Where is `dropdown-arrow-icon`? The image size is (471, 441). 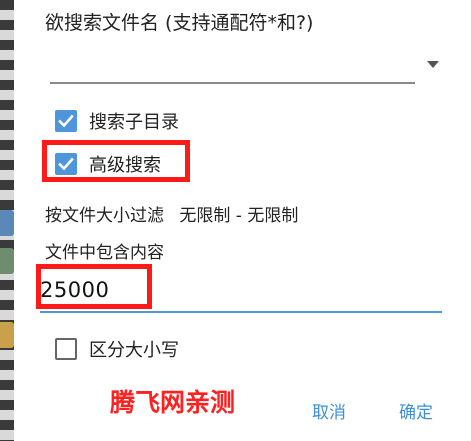
dropdown-arrow-icon is located at coordinates (433, 64).